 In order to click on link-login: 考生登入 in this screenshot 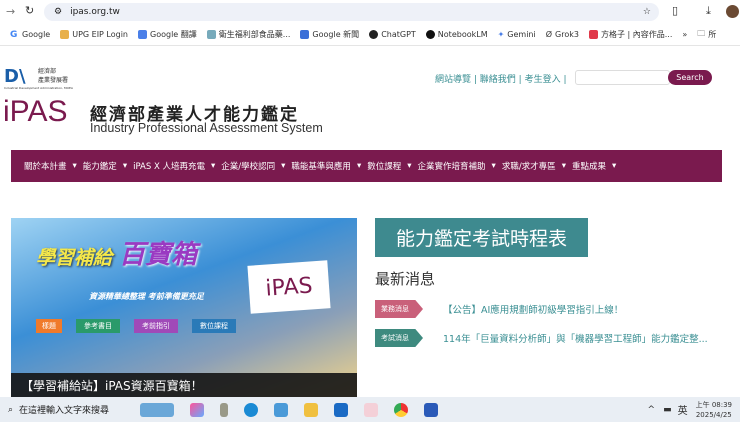, I will do `click(543, 80)`.